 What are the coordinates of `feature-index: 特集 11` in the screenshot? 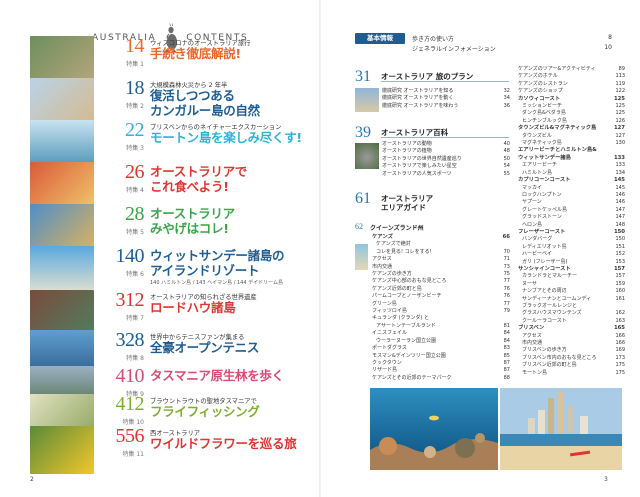 It's located at (133, 454).